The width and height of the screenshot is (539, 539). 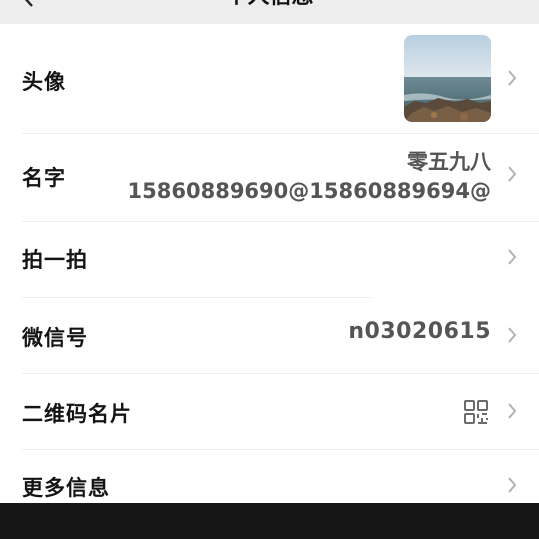 I want to click on avatar-label: 头像, so click(x=44, y=82).